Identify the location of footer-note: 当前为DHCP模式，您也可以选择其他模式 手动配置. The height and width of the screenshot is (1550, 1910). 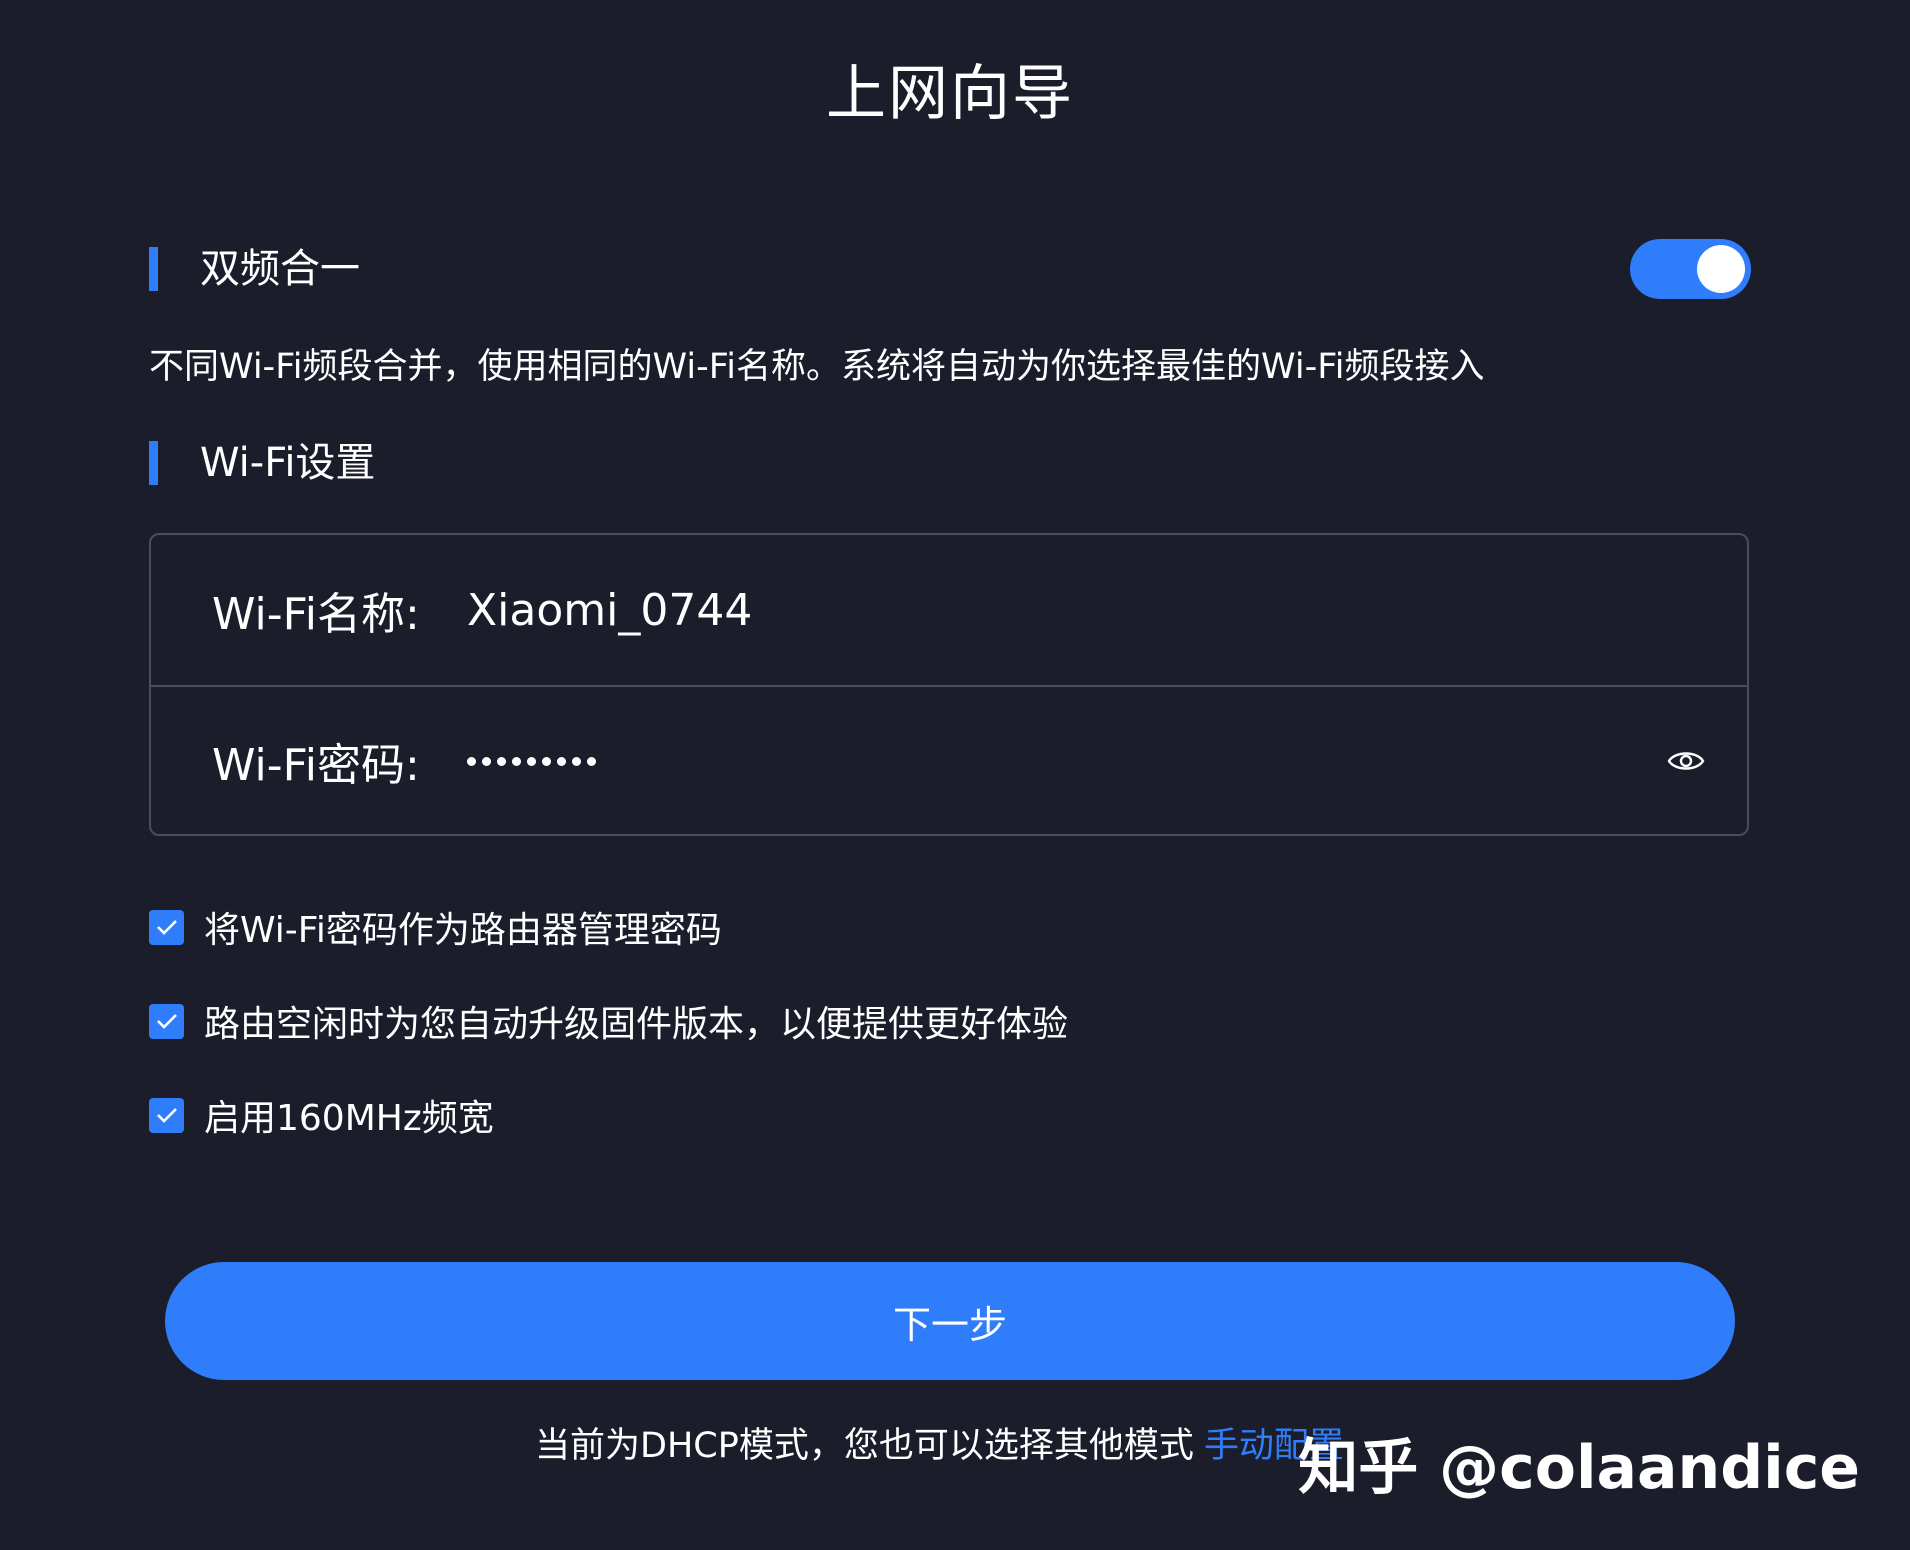
(939, 1446).